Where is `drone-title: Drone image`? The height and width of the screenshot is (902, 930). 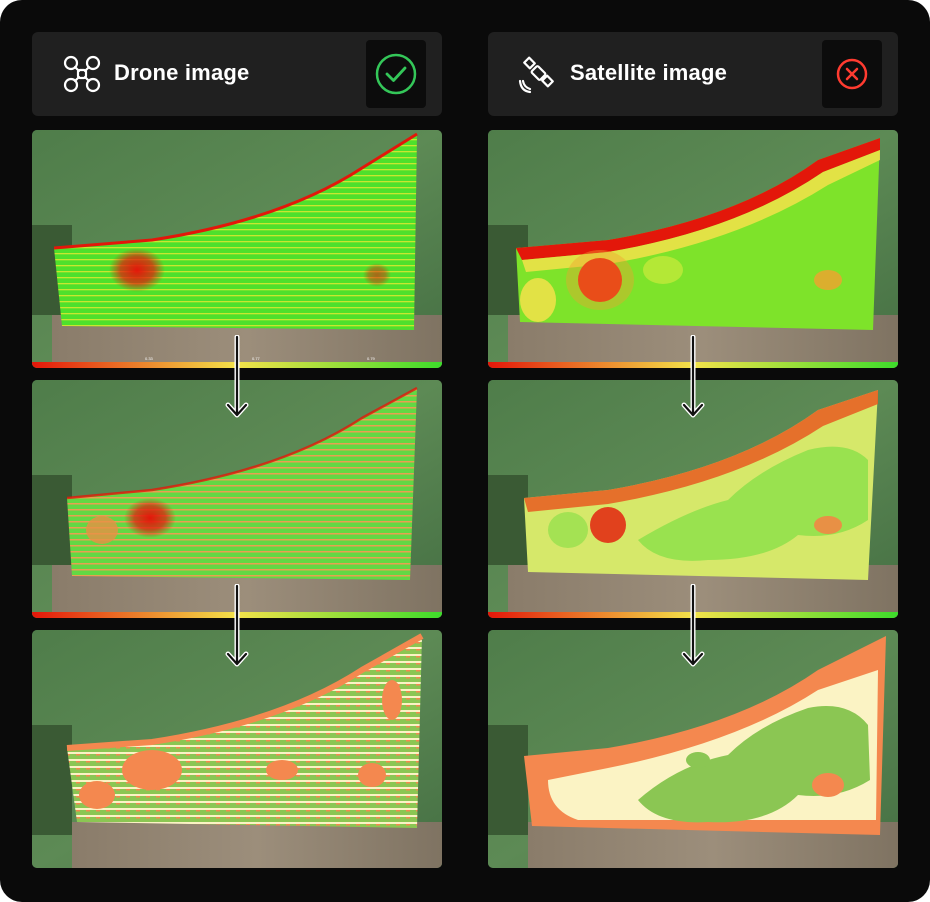
drone-title: Drone image is located at coordinates (182, 72).